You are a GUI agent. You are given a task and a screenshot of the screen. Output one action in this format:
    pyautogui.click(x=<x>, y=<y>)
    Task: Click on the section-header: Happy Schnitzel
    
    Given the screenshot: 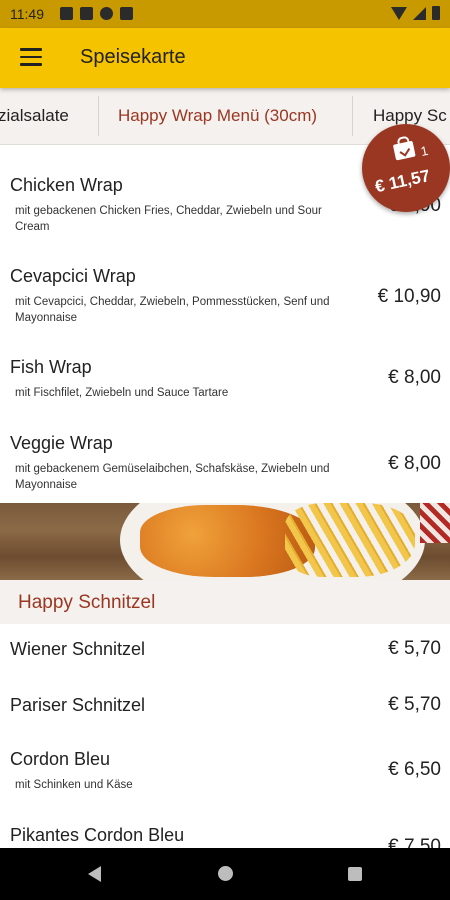 What is the action you would take?
    pyautogui.click(x=225, y=602)
    